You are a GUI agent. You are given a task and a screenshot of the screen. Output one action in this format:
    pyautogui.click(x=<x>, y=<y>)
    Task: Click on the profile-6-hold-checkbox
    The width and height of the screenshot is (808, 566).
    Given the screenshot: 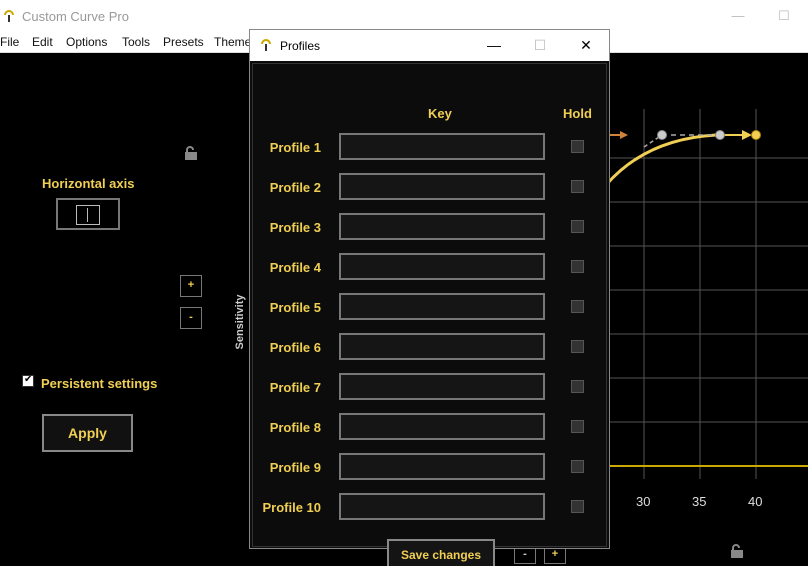 What is the action you would take?
    pyautogui.click(x=577, y=346)
    